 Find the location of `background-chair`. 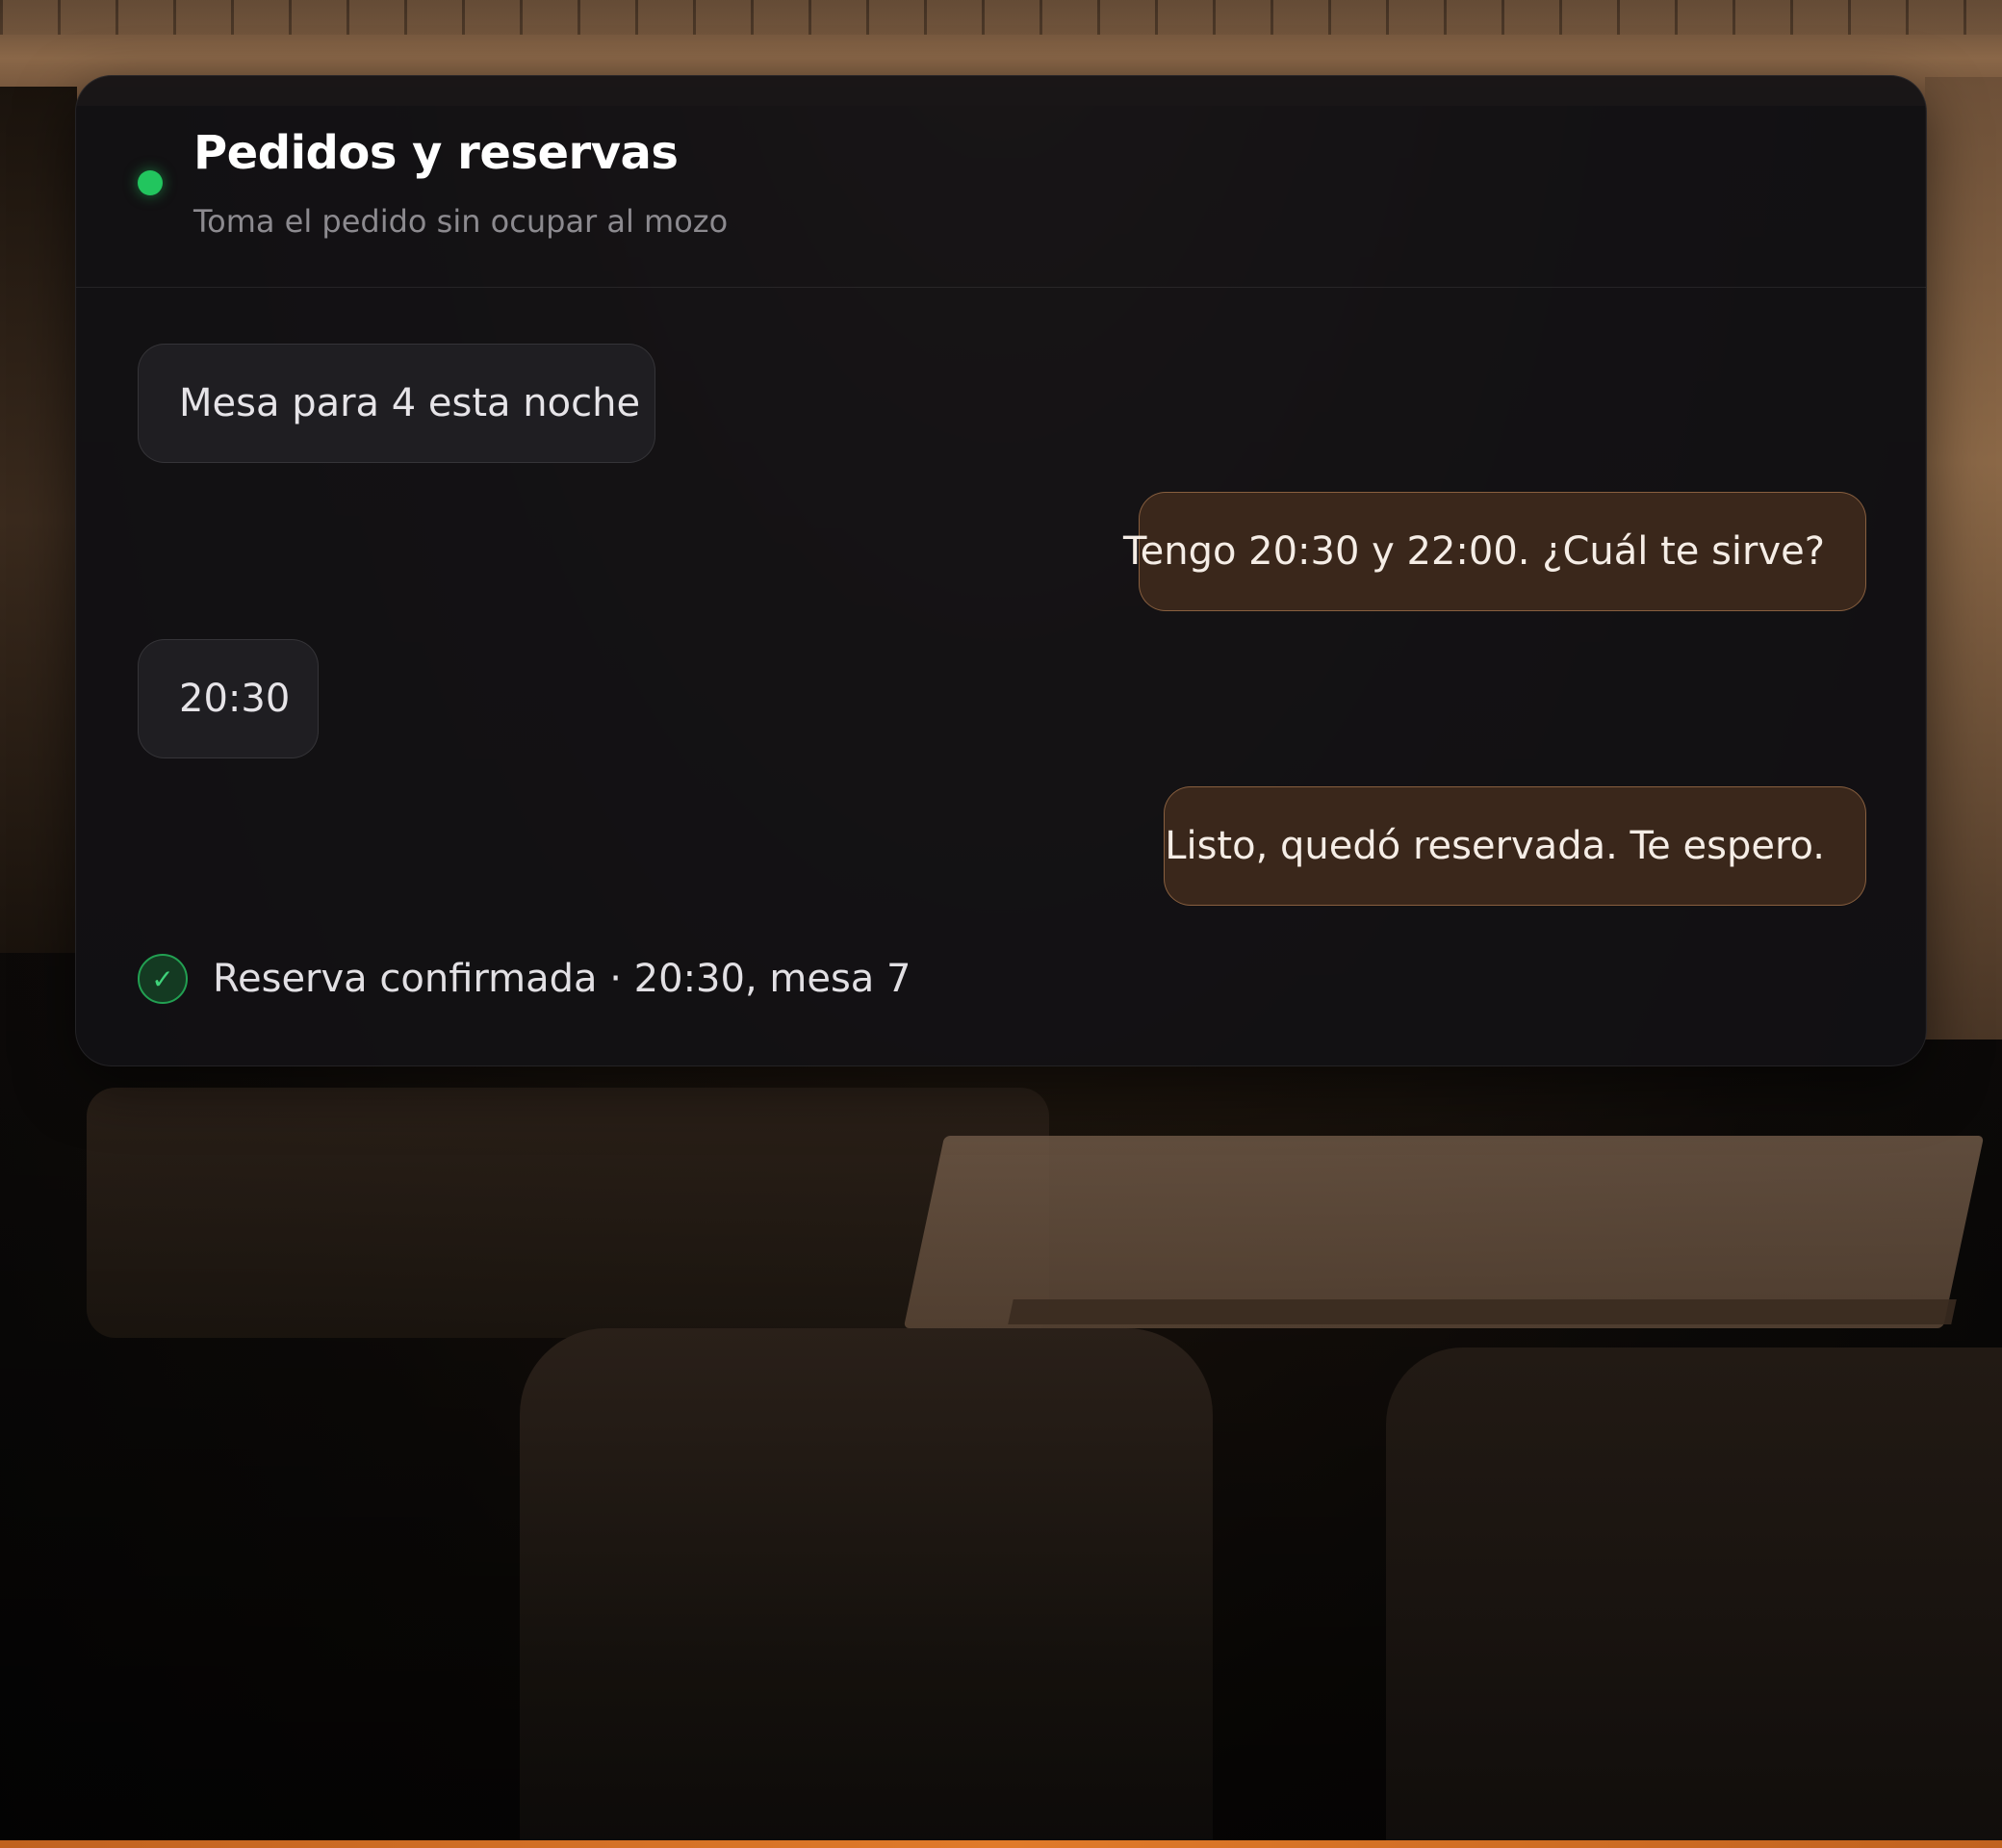

background-chair is located at coordinates (866, 1588).